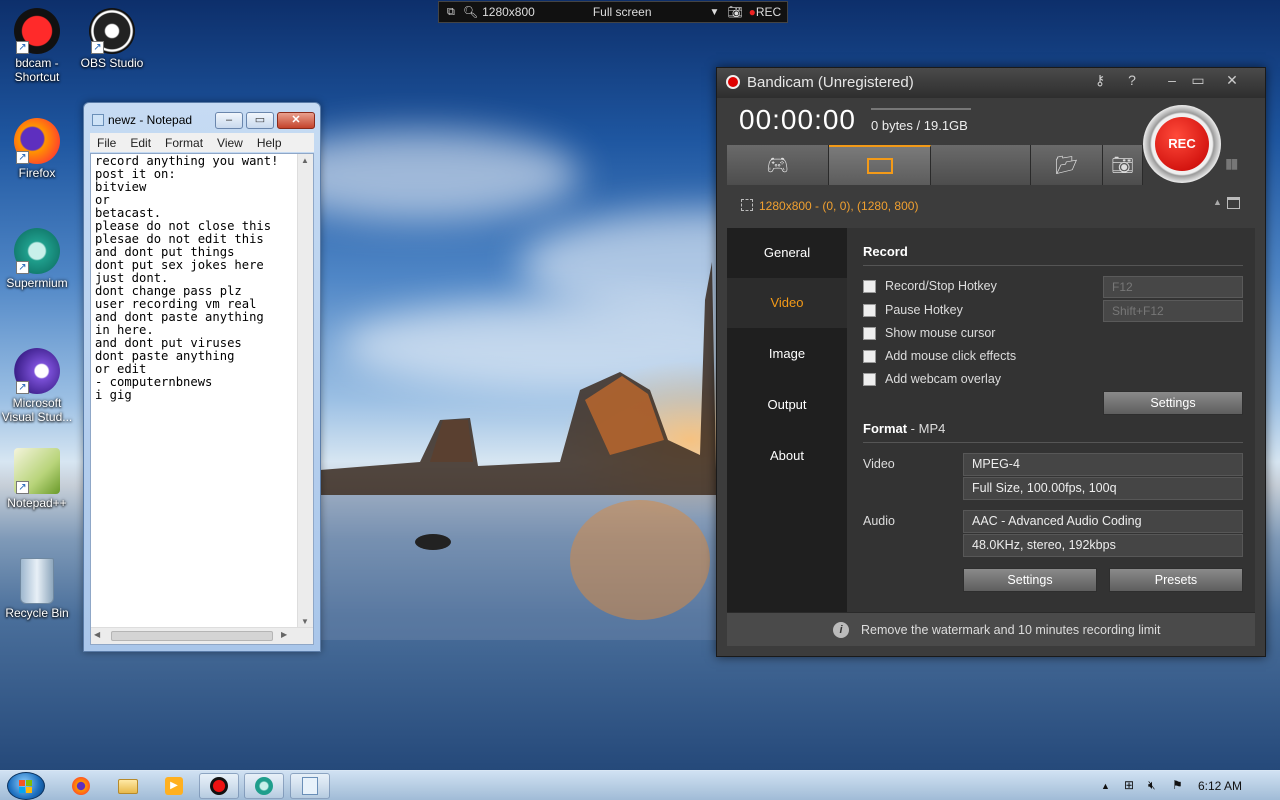  Describe the element at coordinates (140, 143) in the screenshot. I see `menu-edit: Edit` at that location.